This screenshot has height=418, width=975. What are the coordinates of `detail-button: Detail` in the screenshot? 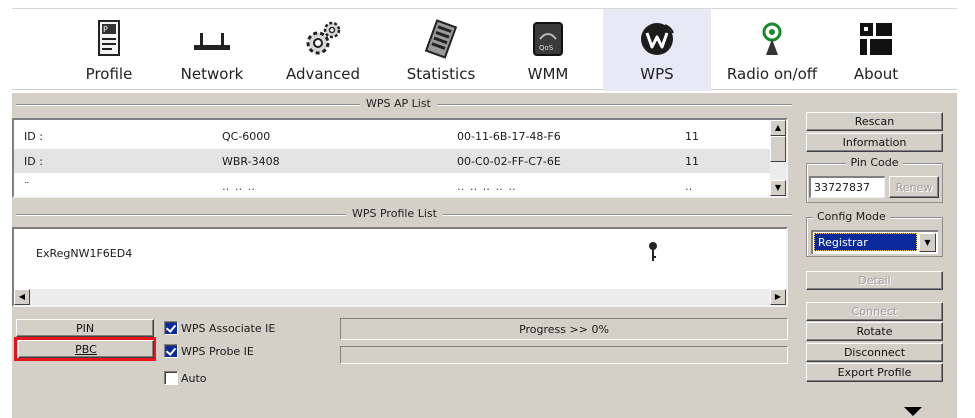 It's located at (874, 280).